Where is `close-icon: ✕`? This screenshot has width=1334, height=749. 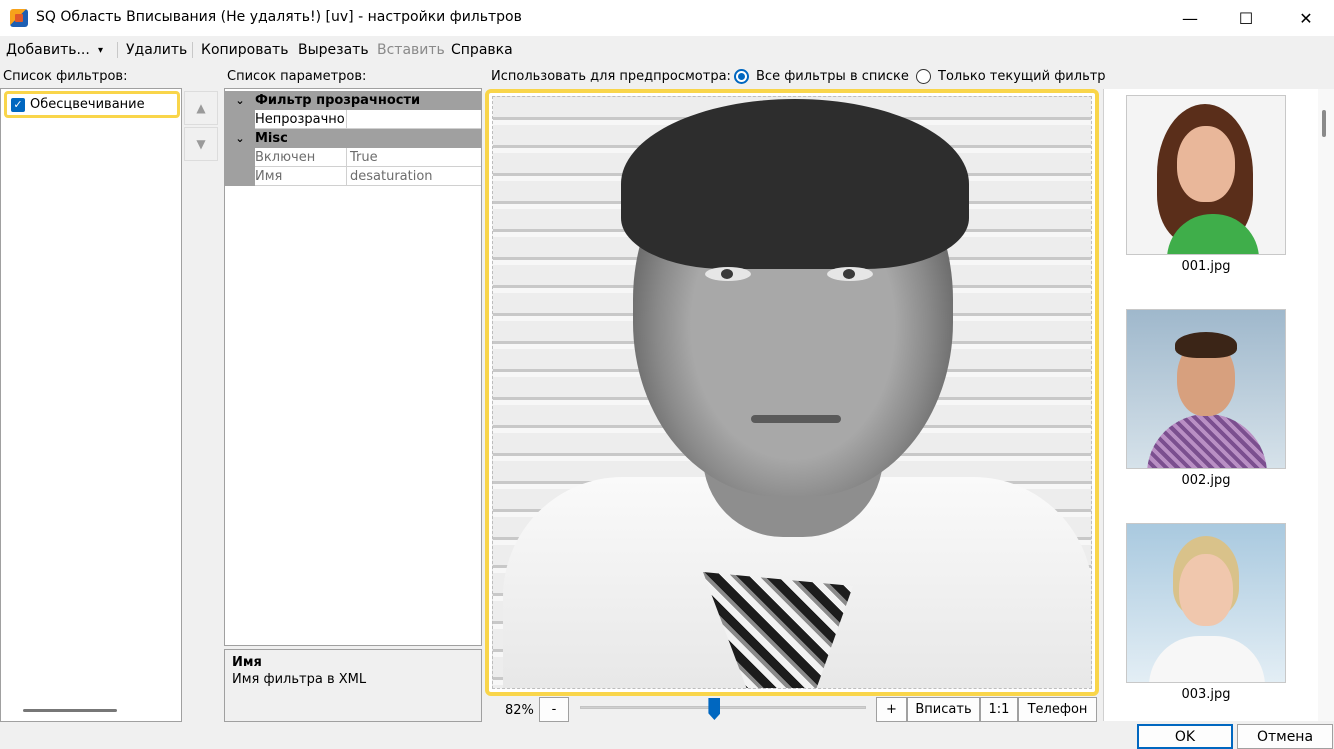 close-icon: ✕ is located at coordinates (1306, 18).